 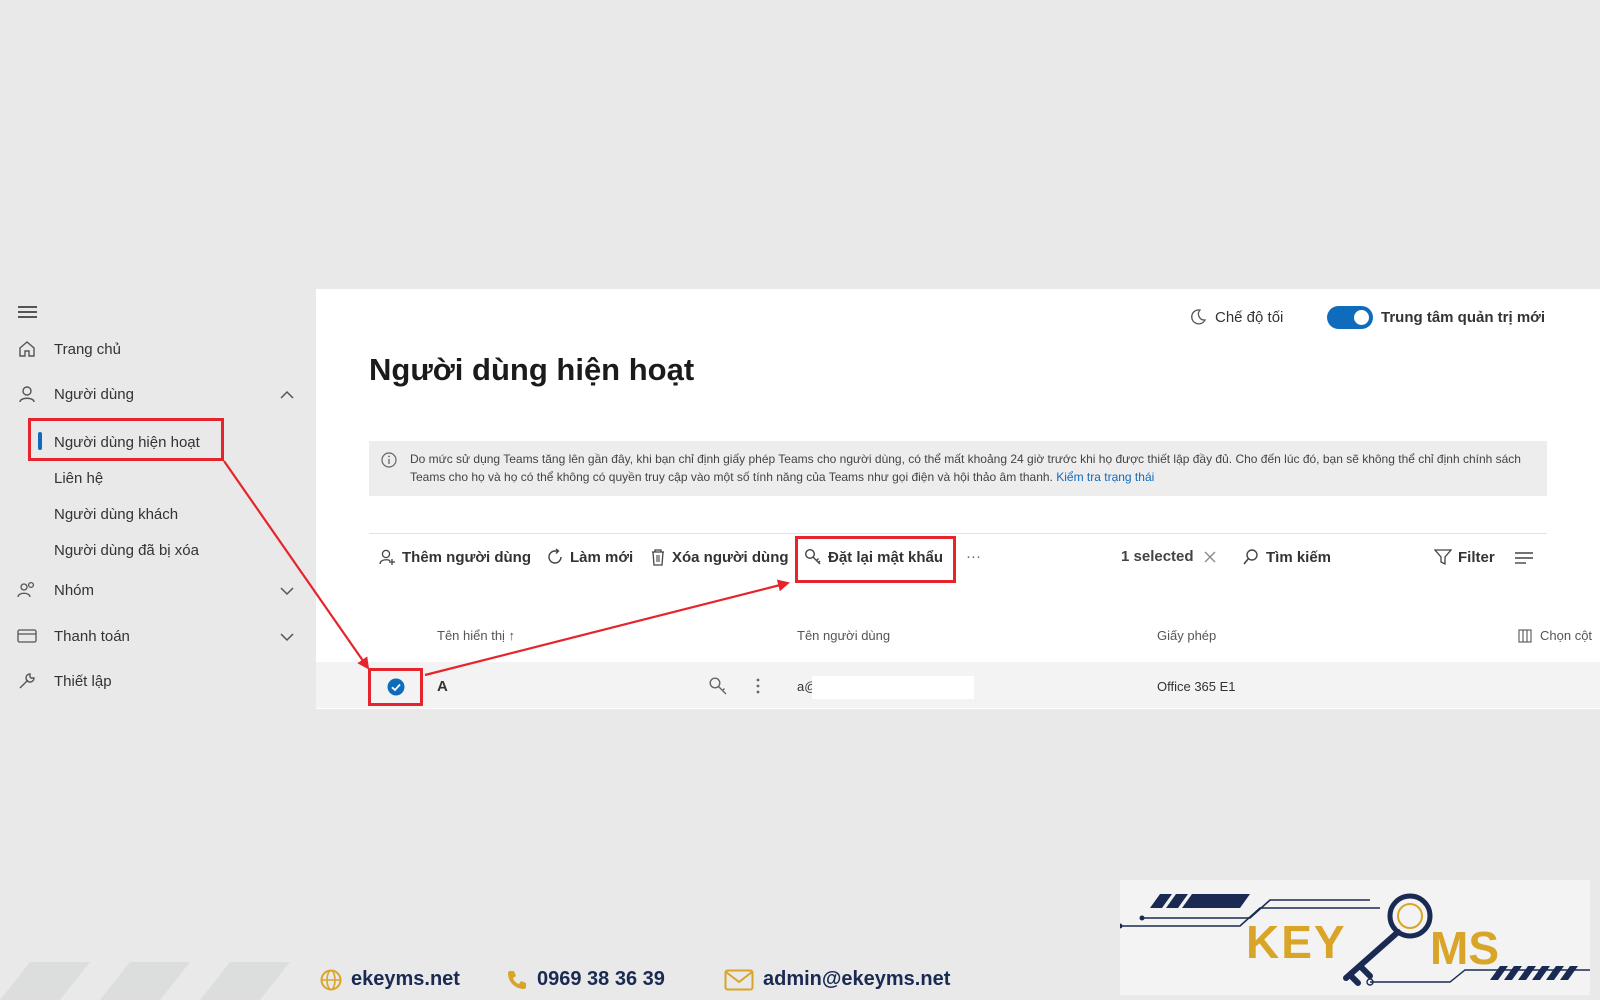 What do you see at coordinates (843, 635) in the screenshot?
I see `column-header-username: Tên người dùng` at bounding box center [843, 635].